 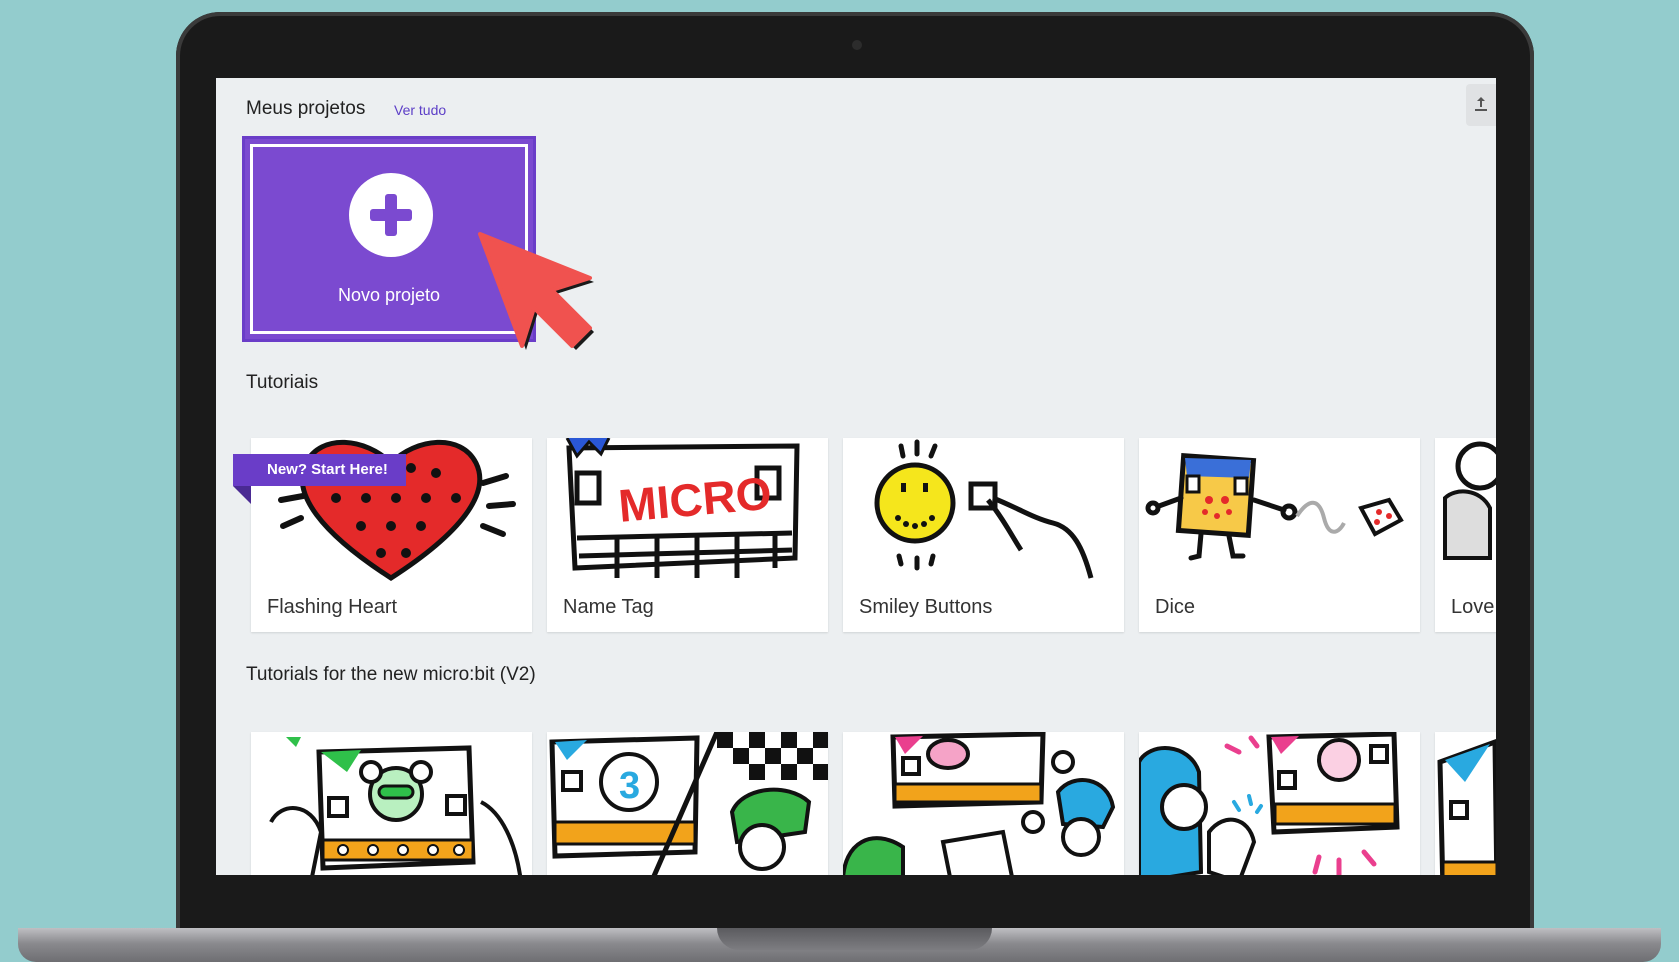 I want to click on tutorial-card-smiley-buttons: Smiley Buttons, so click(x=983, y=535).